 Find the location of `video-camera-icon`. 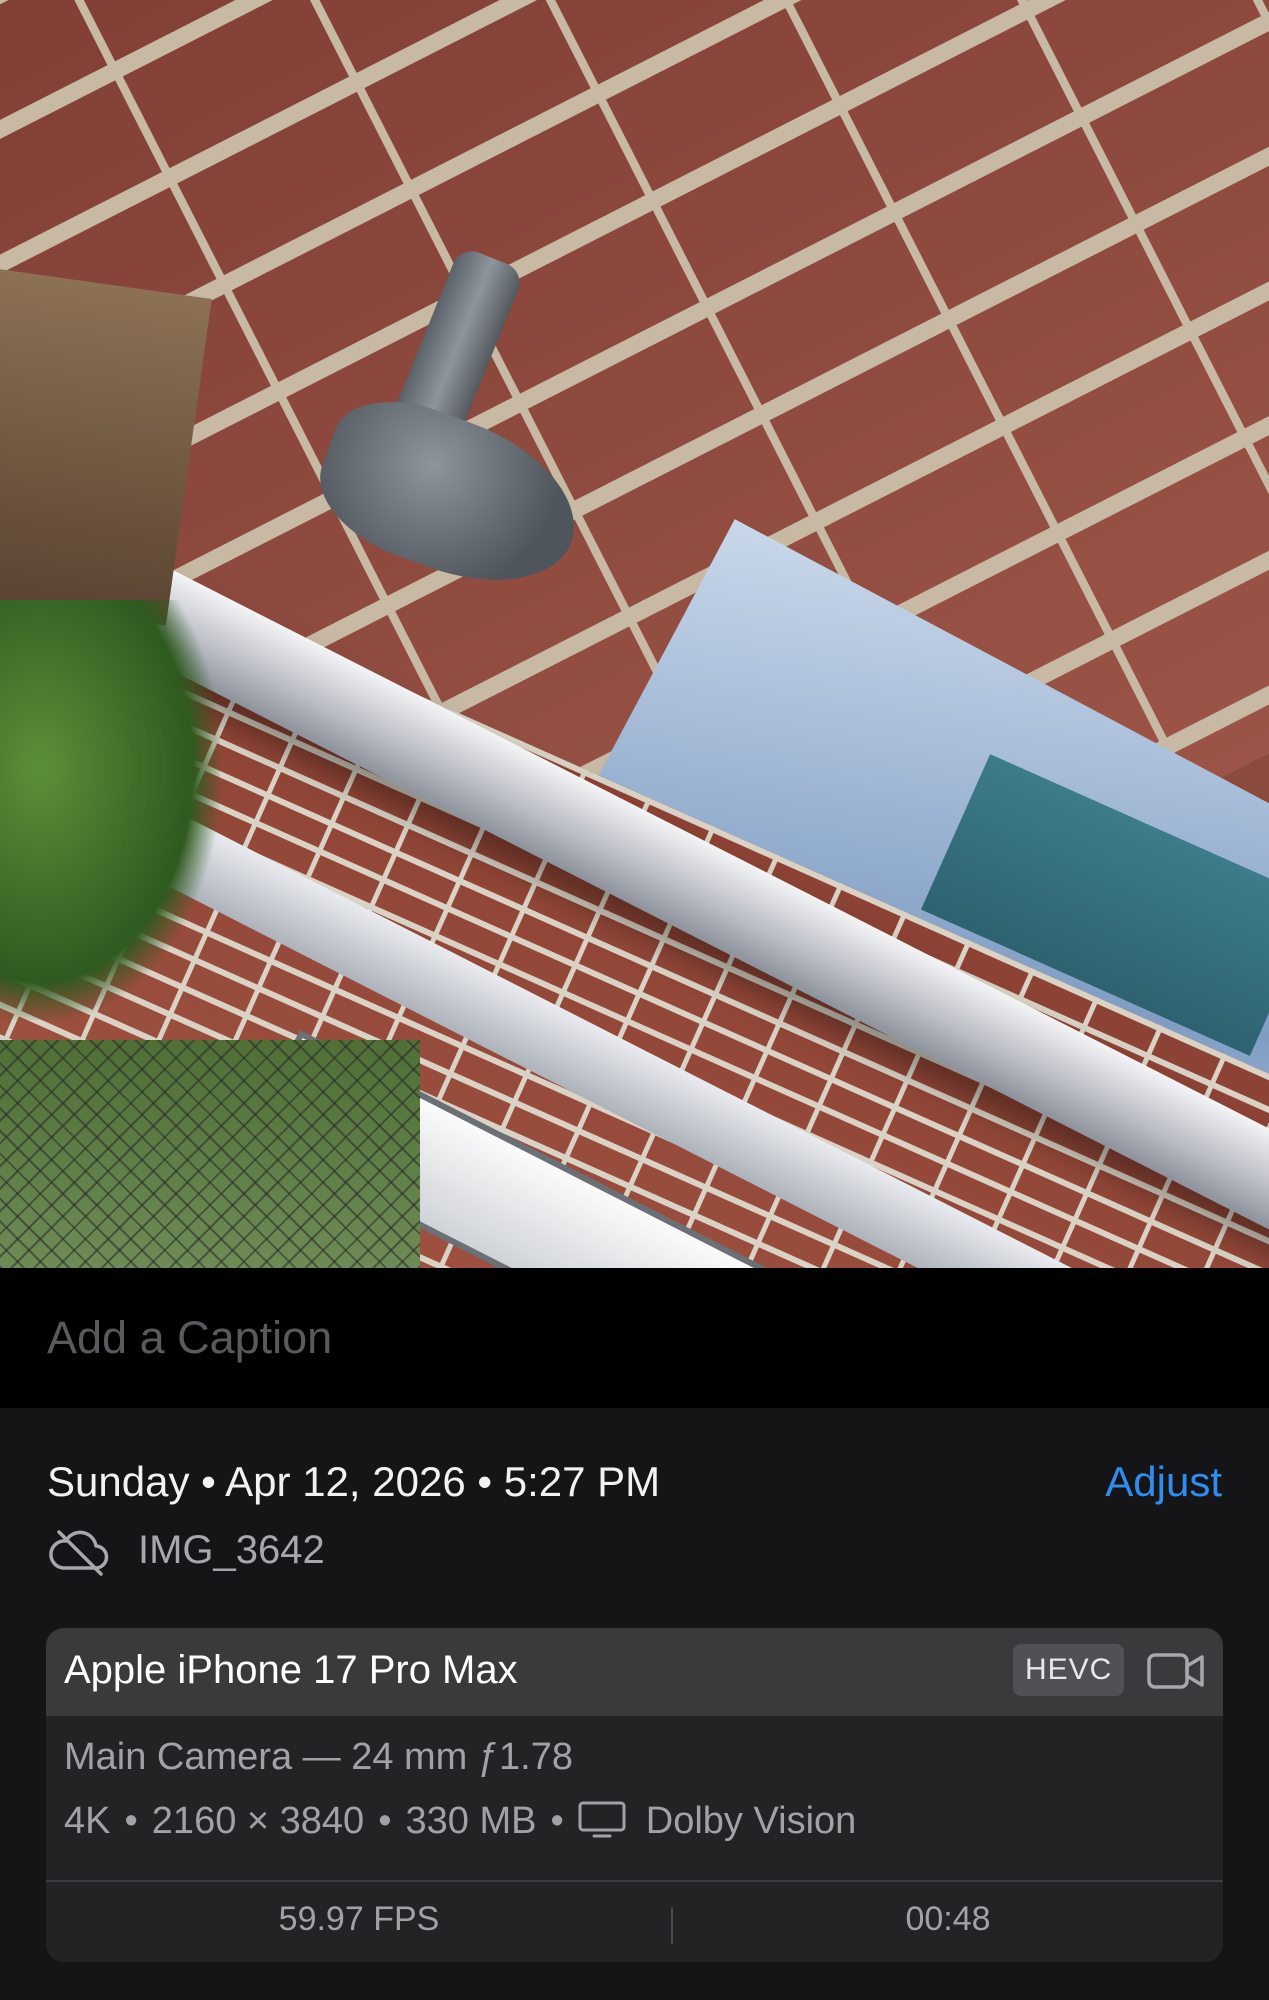

video-camera-icon is located at coordinates (1175, 1671).